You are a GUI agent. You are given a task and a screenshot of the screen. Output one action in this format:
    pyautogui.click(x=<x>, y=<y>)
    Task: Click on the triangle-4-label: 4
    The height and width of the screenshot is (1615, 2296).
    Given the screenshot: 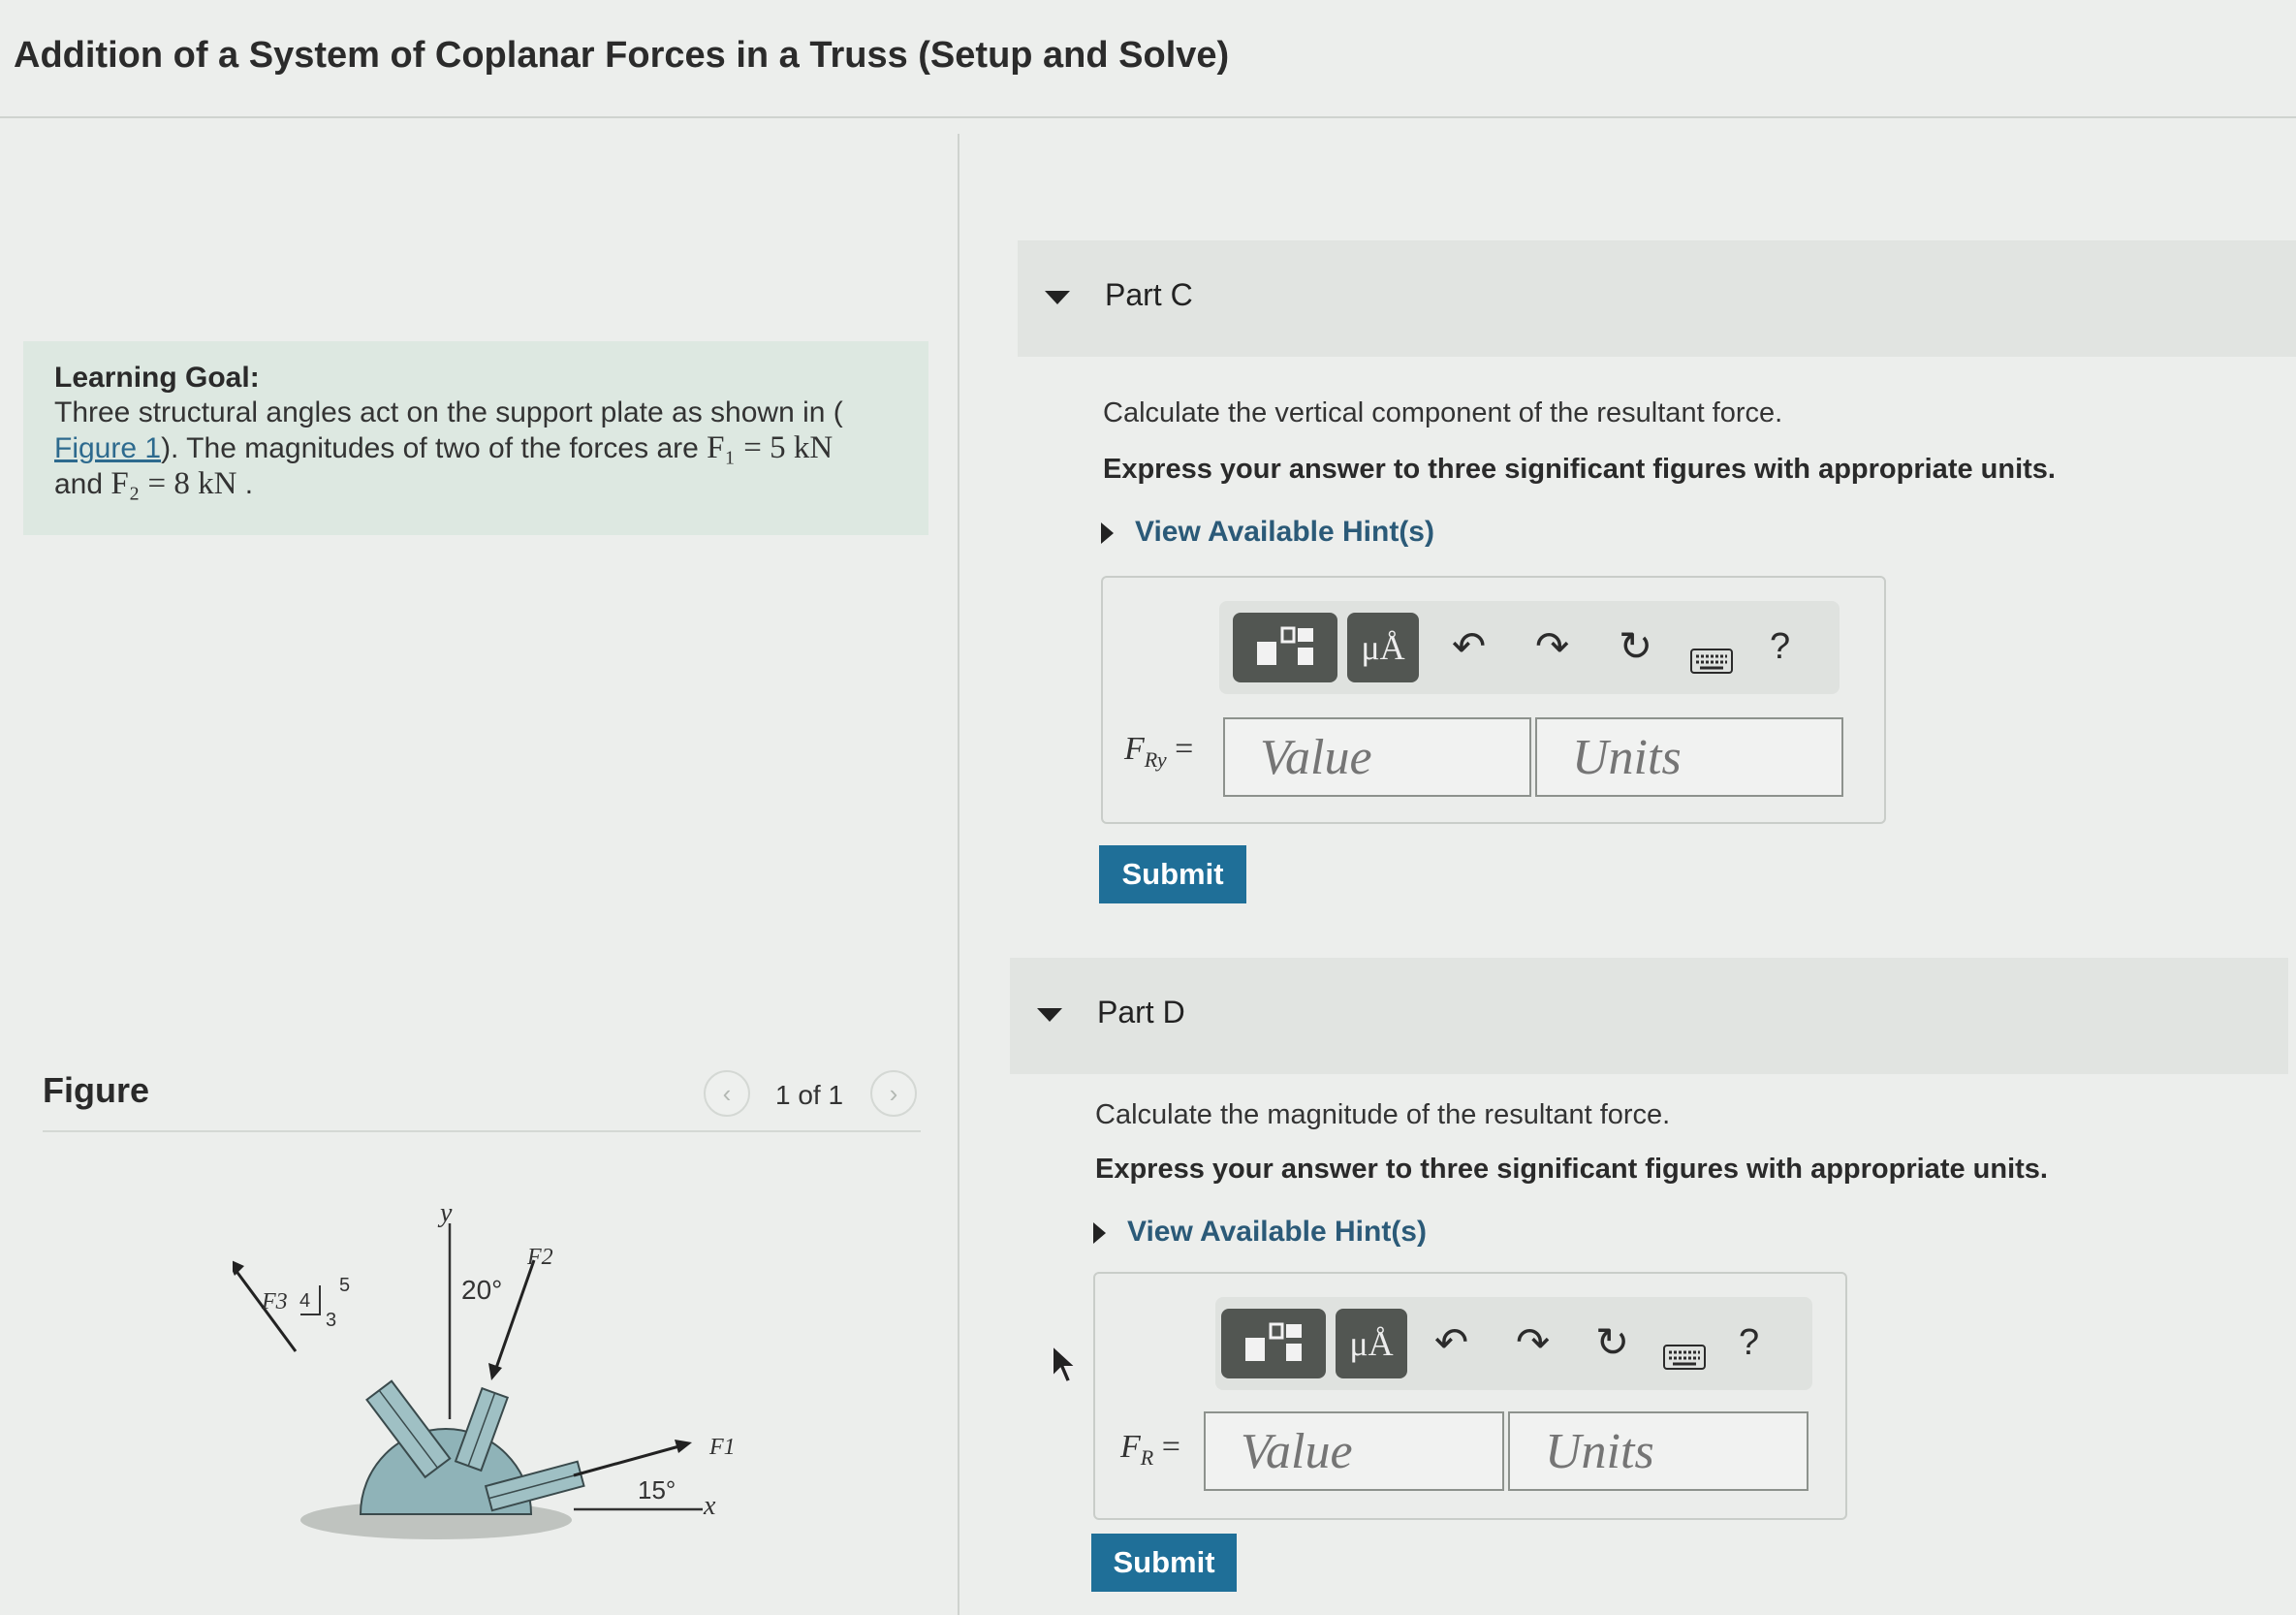 What is the action you would take?
    pyautogui.click(x=304, y=1301)
    